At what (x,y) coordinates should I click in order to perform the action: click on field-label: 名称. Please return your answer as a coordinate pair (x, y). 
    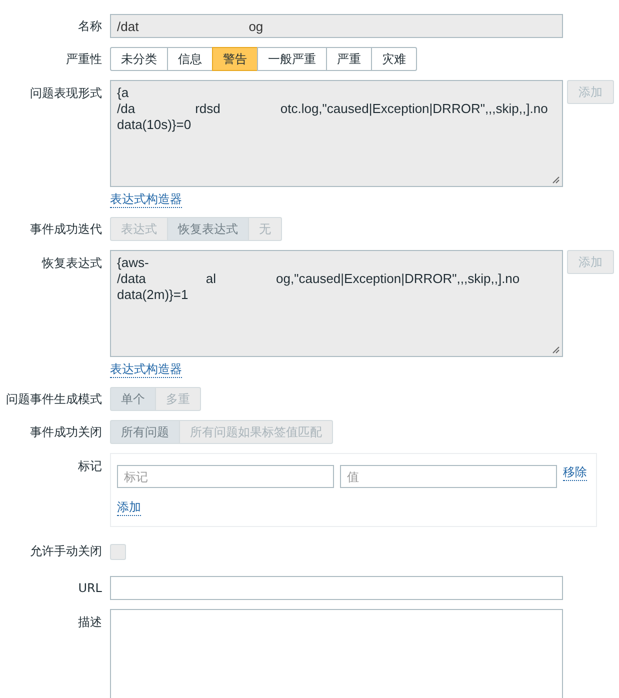
    Looking at the image, I should click on (90, 26).